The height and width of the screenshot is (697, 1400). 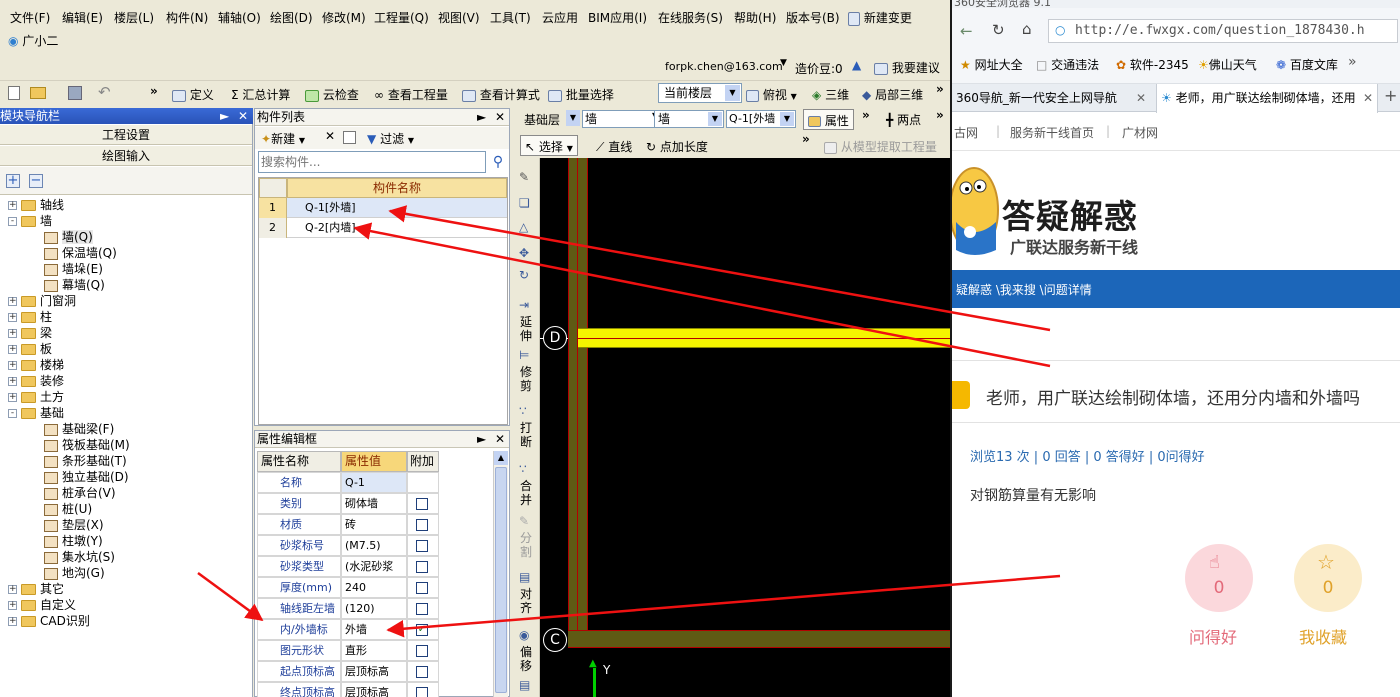 I want to click on property-row: 材质砖, so click(x=348, y=524).